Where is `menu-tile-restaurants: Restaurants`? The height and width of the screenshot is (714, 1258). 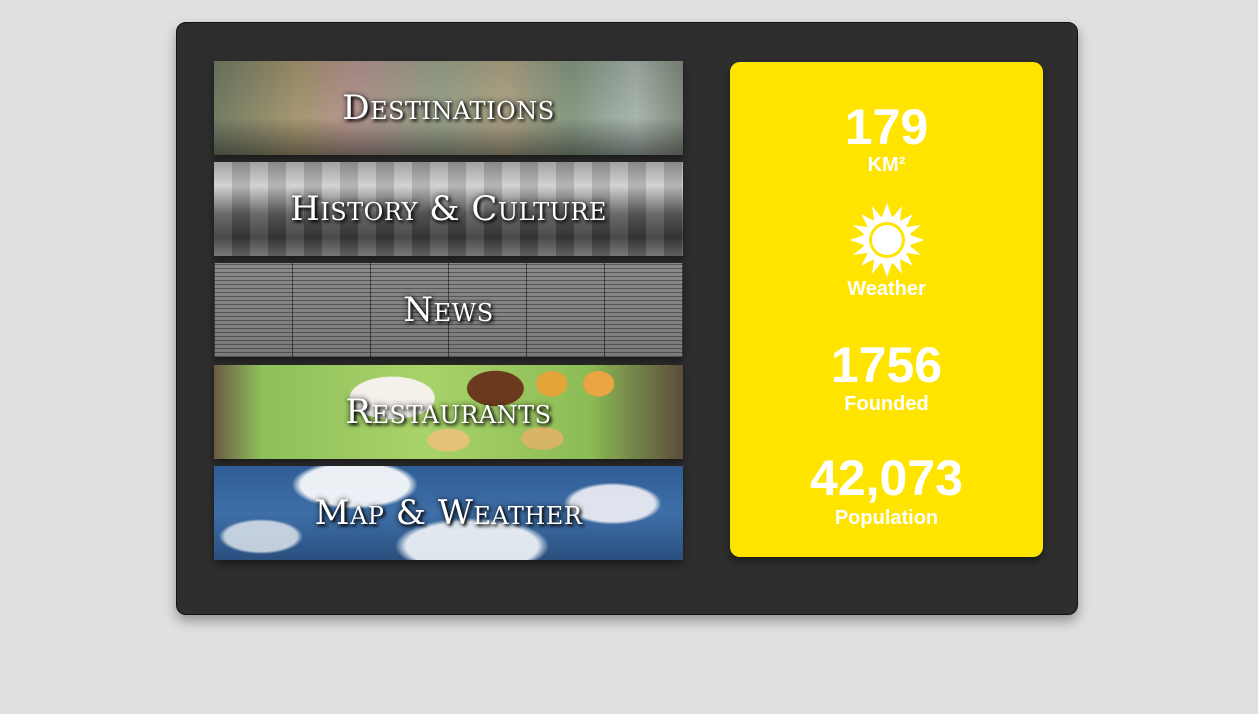 menu-tile-restaurants: Restaurants is located at coordinates (448, 412).